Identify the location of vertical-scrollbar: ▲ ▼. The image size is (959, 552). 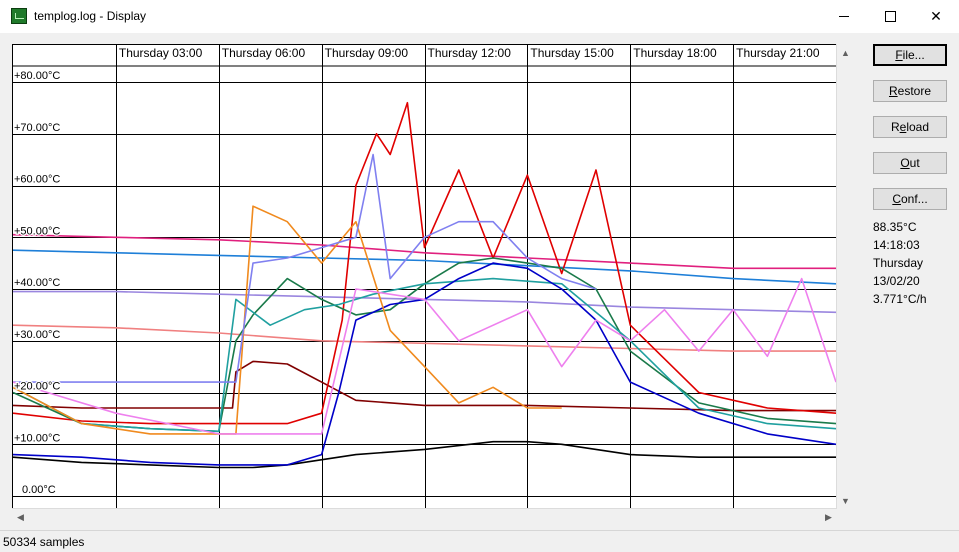
(845, 276).